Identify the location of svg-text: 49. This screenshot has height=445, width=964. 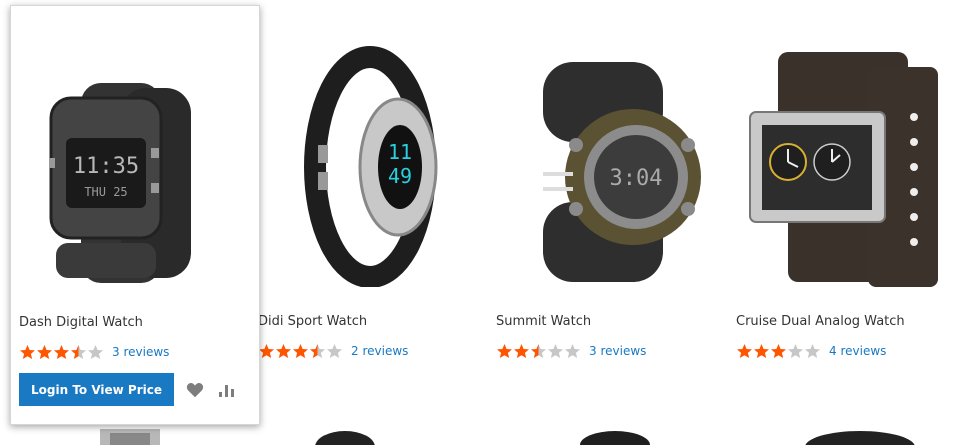
(400, 176).